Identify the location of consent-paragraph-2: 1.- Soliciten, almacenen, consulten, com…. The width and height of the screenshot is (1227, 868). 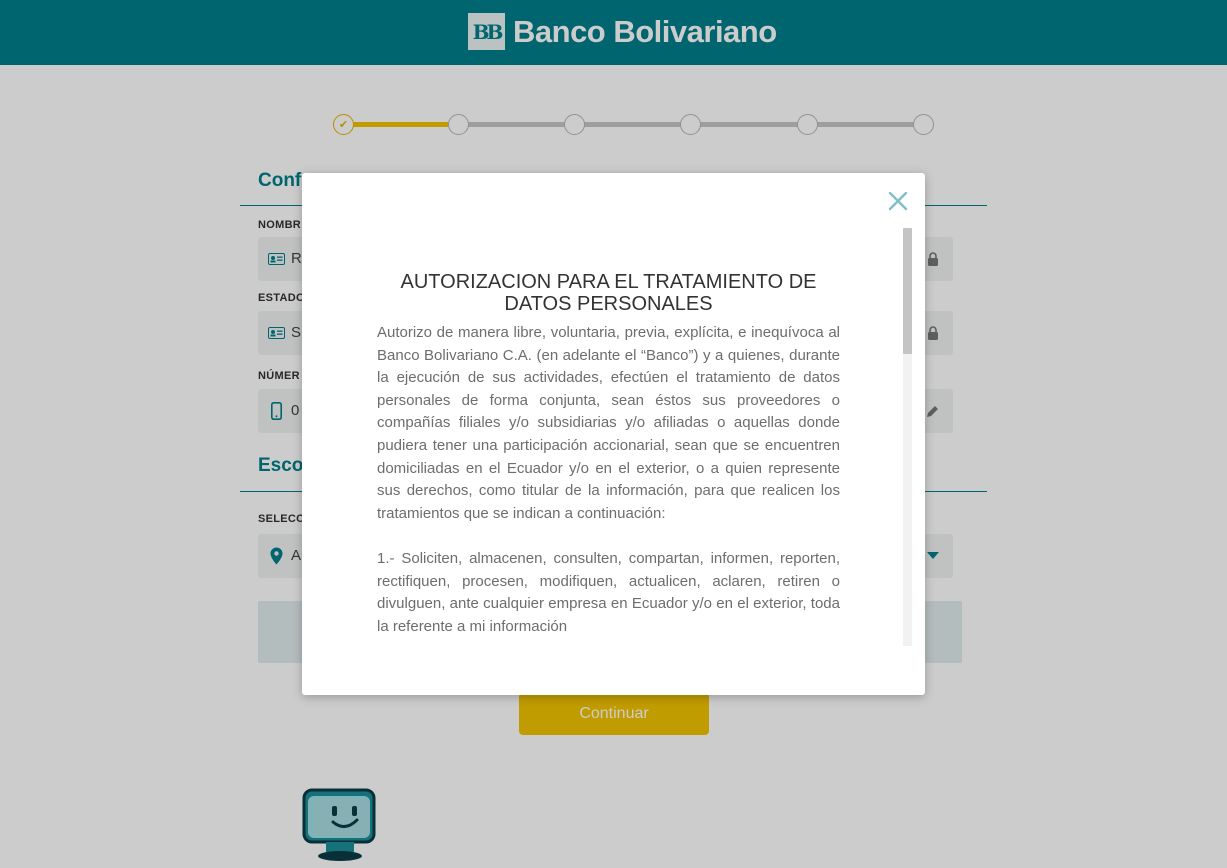
(608, 592).